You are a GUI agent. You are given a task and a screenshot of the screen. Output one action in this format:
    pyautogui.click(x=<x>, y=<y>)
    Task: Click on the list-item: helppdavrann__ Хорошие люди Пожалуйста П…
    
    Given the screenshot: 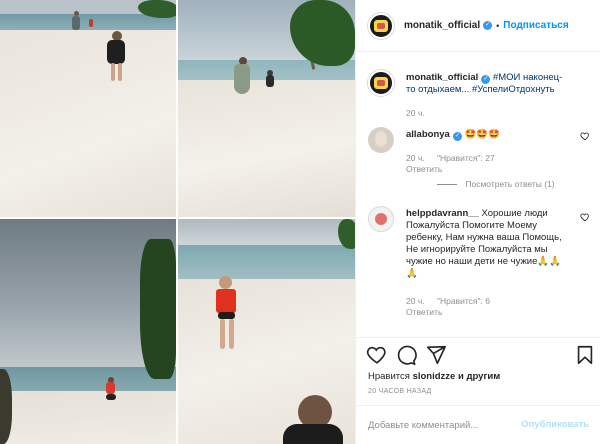 What is the action you would take?
    pyautogui.click(x=479, y=271)
    